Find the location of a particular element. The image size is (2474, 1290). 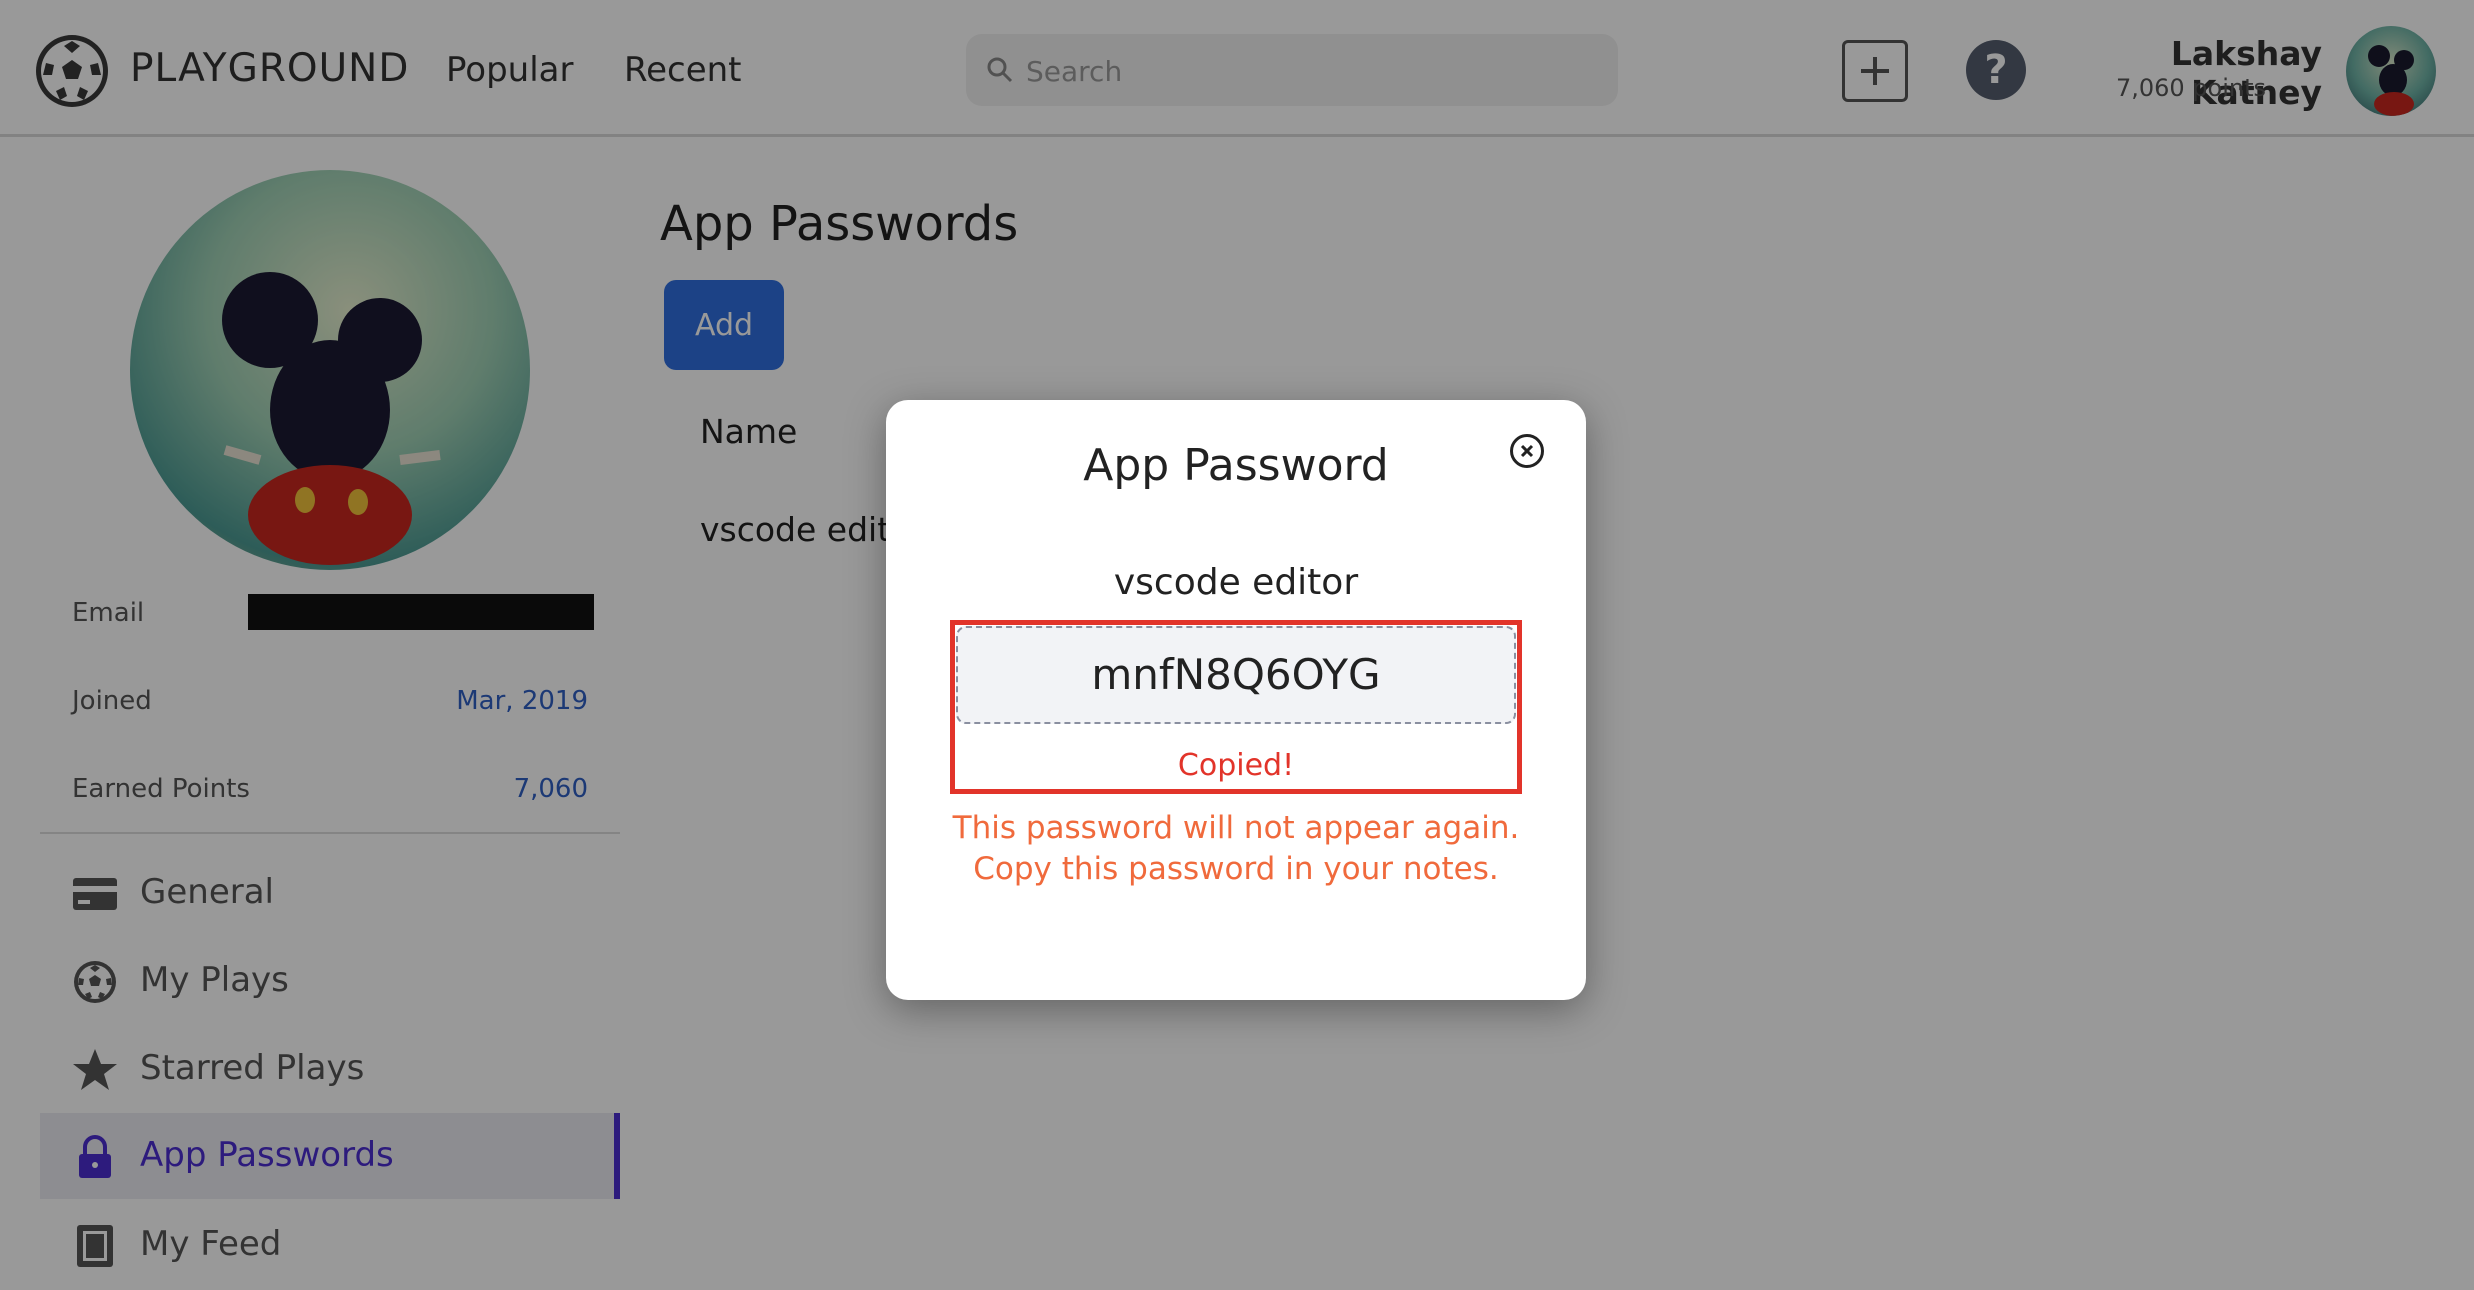

copied-message: Copied! is located at coordinates (1236, 765).